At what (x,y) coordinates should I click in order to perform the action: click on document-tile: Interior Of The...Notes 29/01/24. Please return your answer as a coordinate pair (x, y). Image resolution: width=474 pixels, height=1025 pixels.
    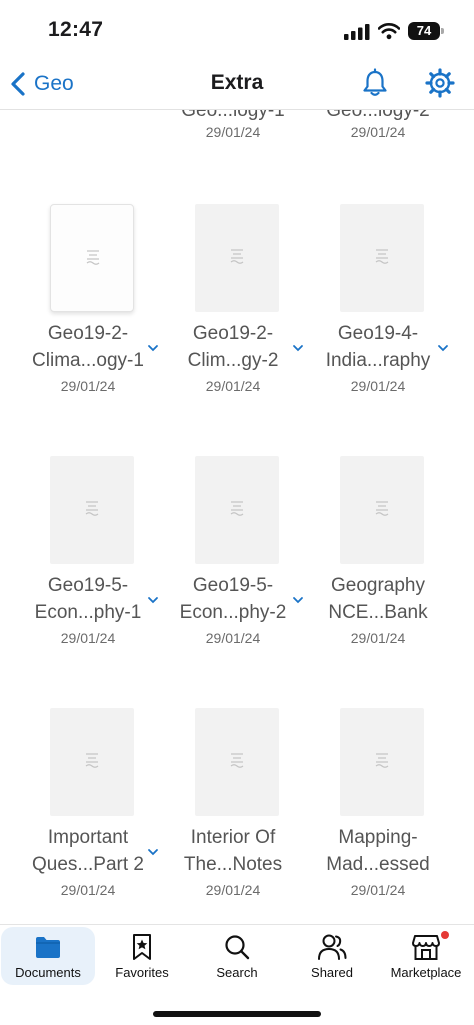
    Looking at the image, I should click on (233, 808).